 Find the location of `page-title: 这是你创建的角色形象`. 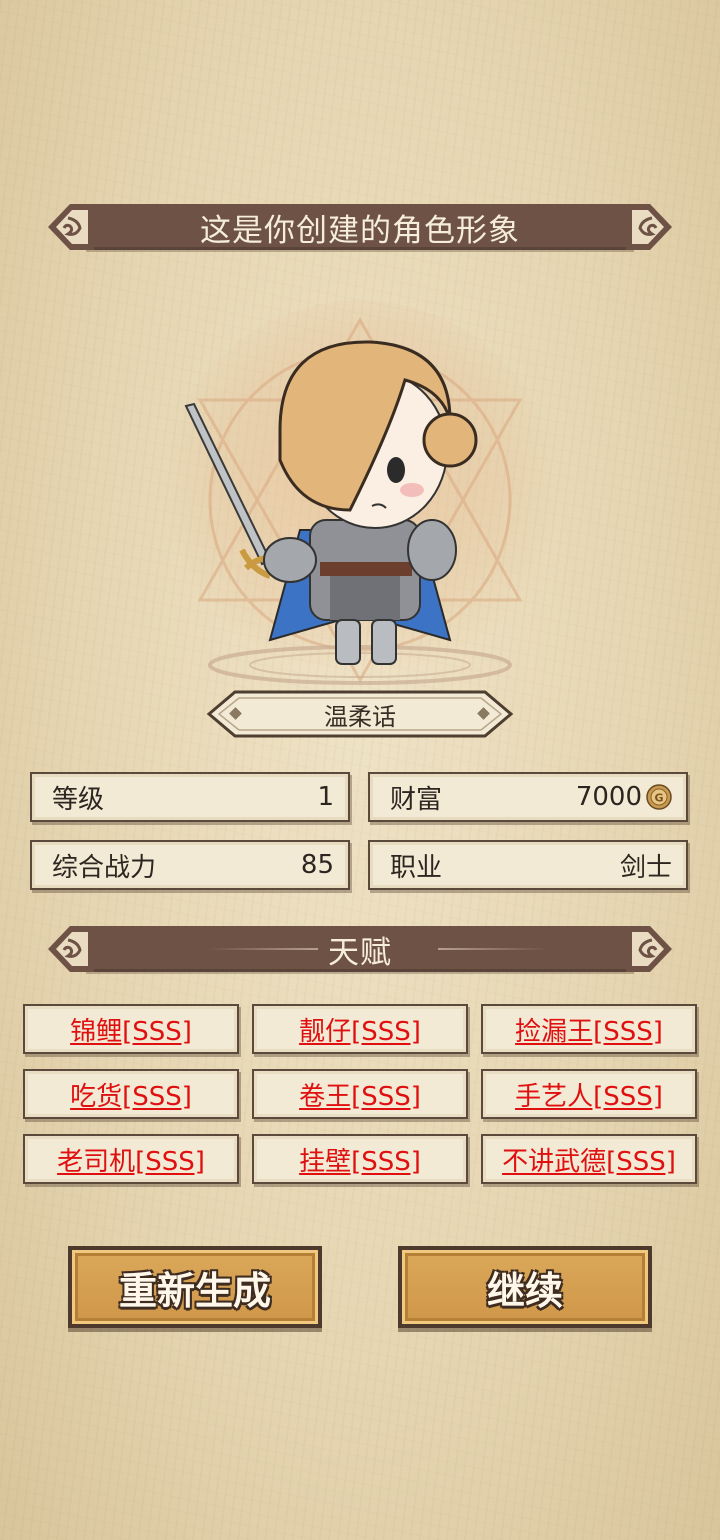

page-title: 这是你创建的角色形象 is located at coordinates (360, 230).